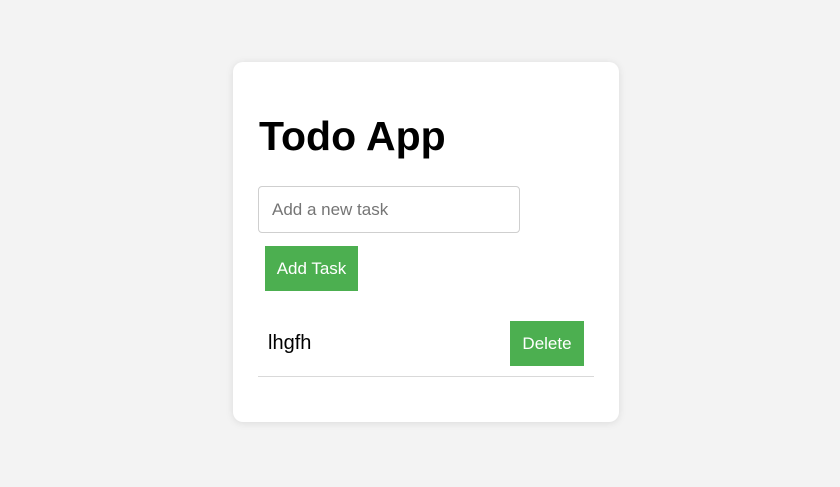 This screenshot has width=840, height=487. What do you see at coordinates (352, 136) in the screenshot?
I see `page-title: Todo App` at bounding box center [352, 136].